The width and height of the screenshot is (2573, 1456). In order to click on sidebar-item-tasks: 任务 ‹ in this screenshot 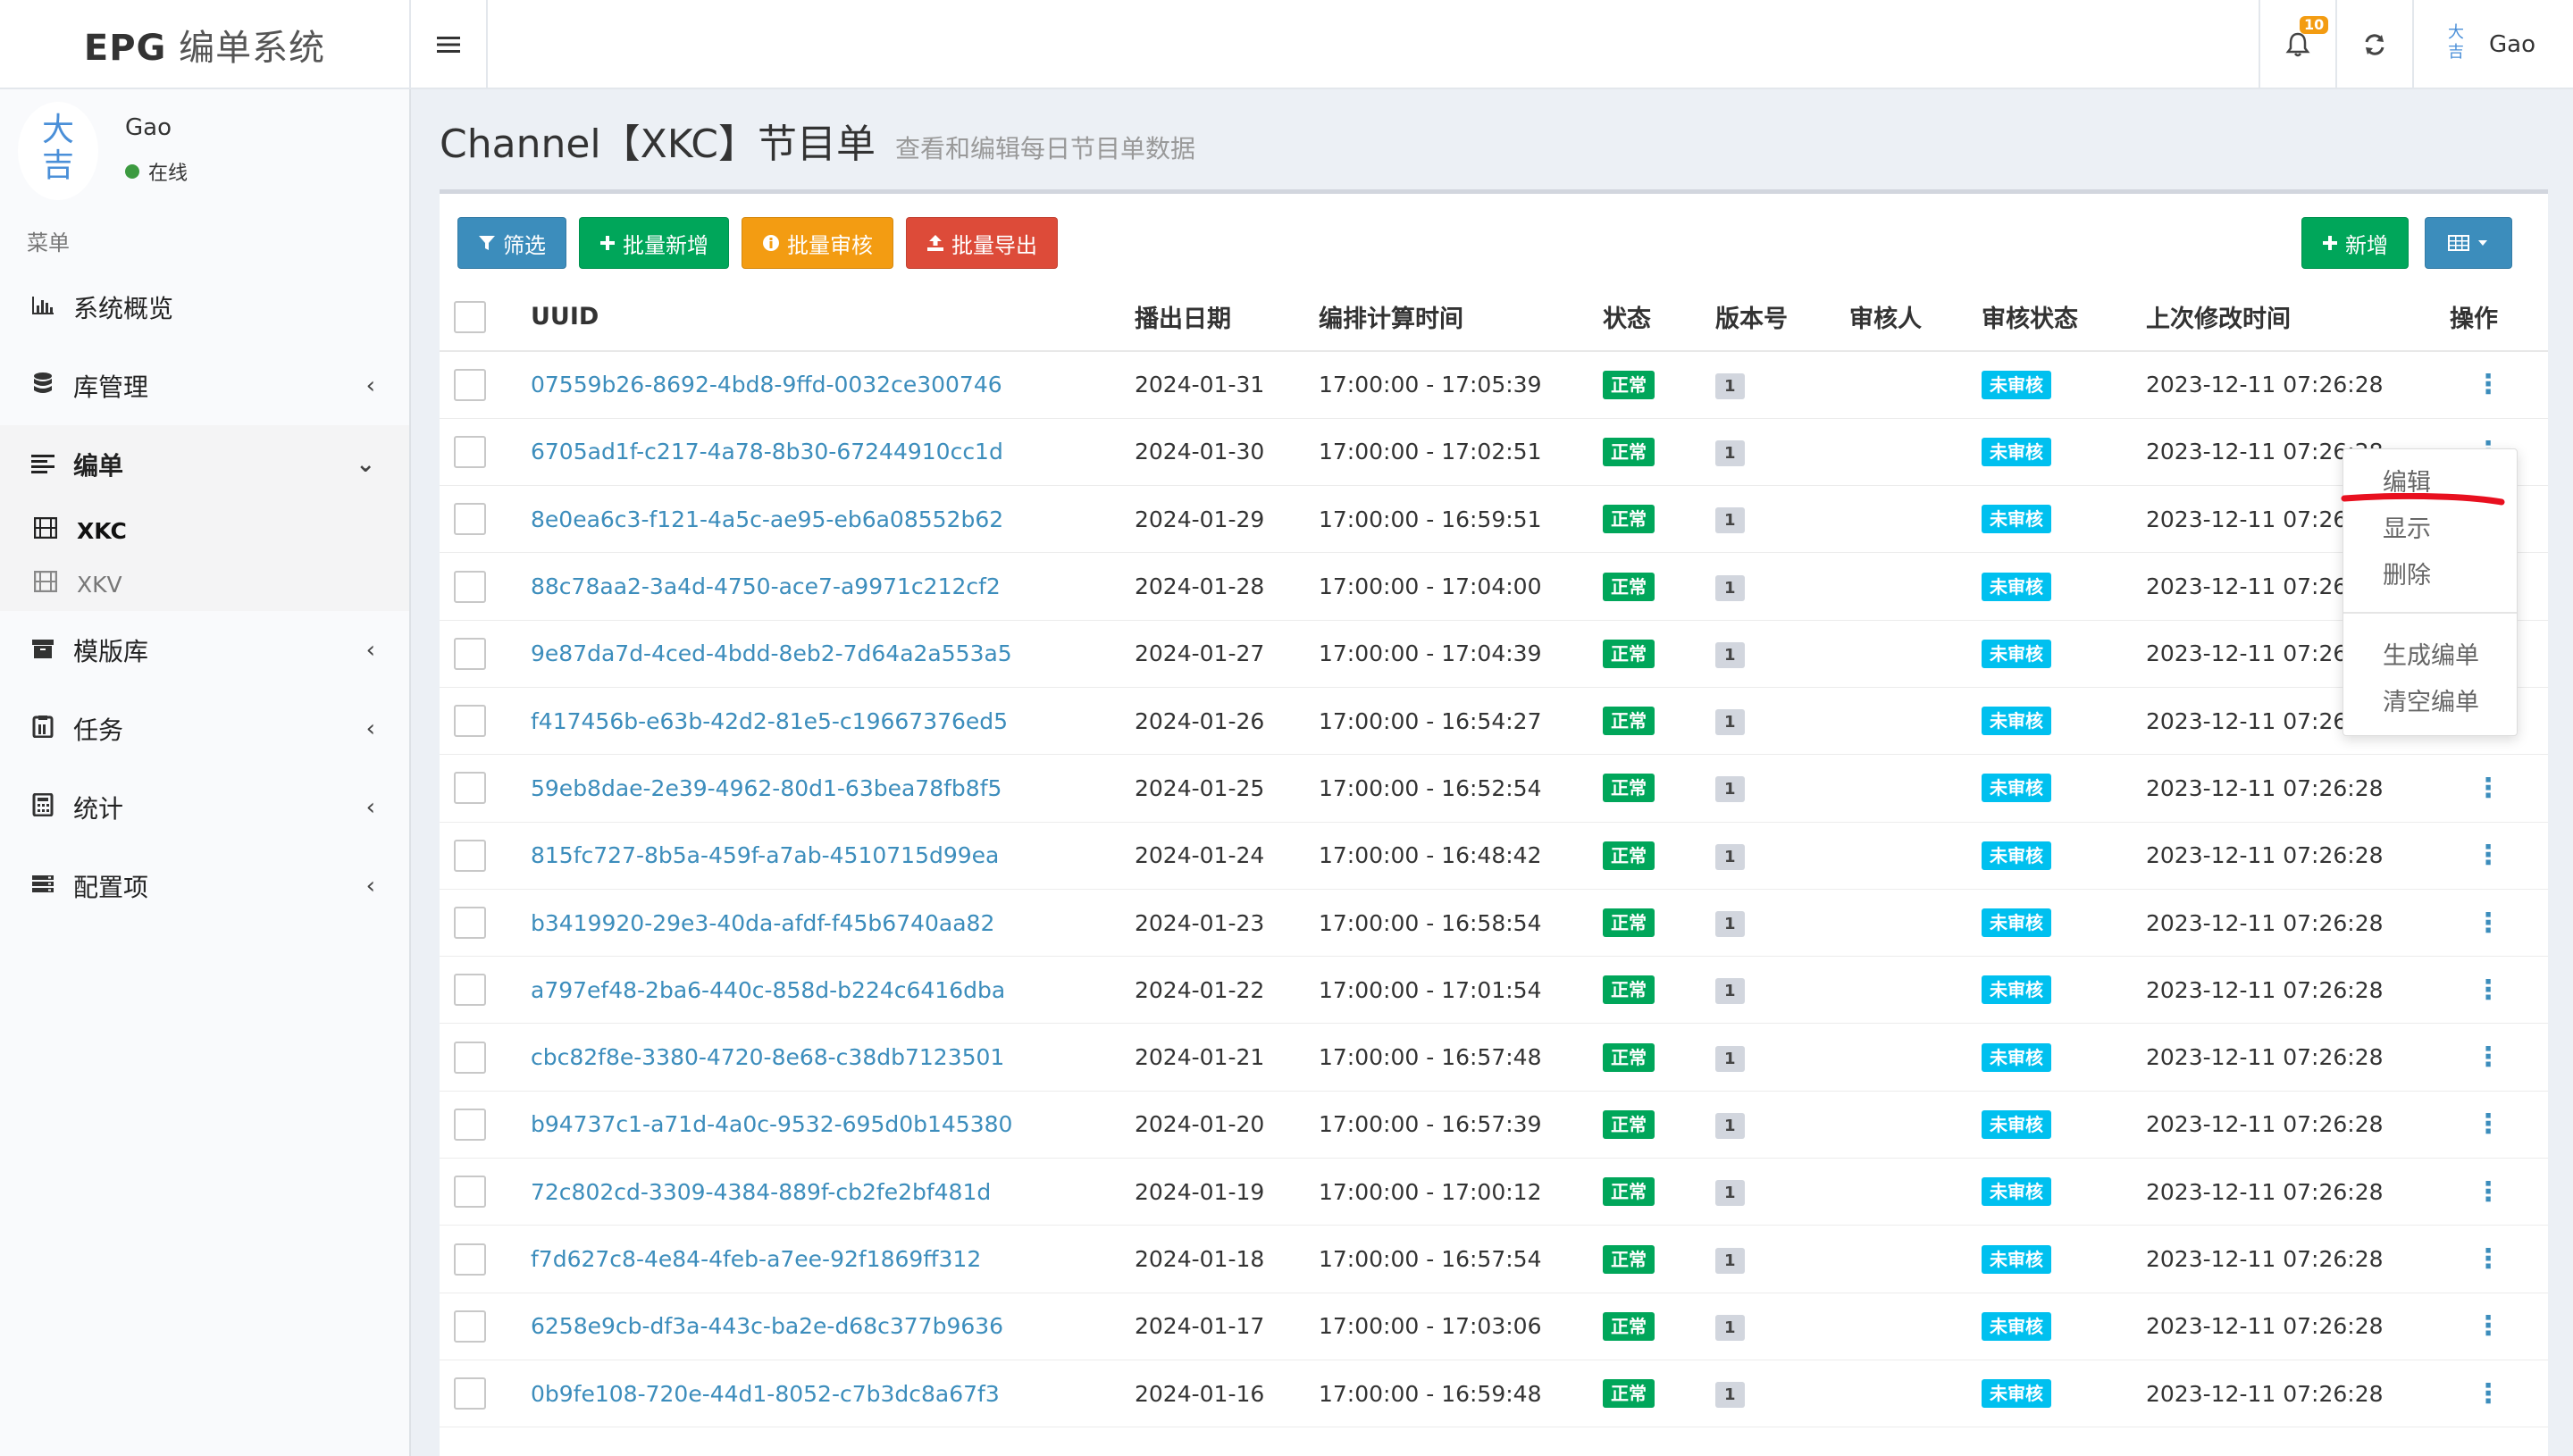, I will do `click(204, 729)`.